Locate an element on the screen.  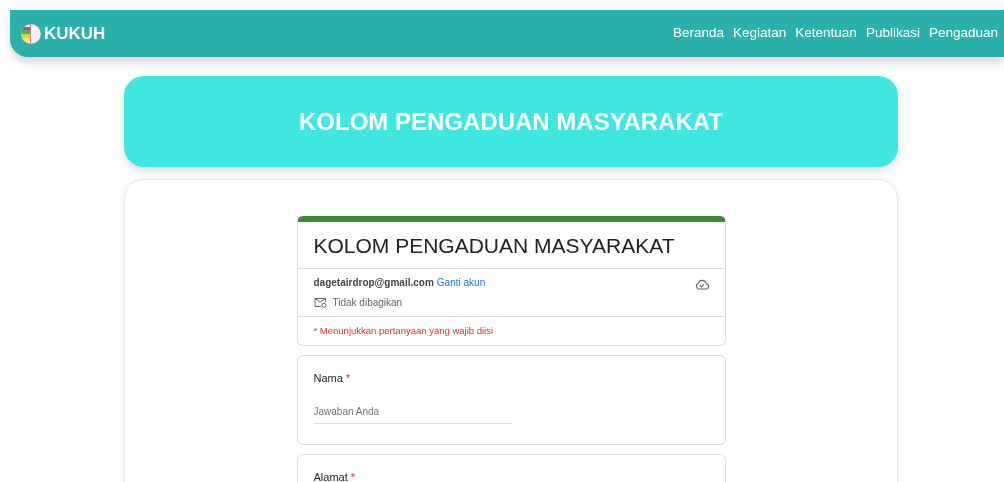
required-note: * Menunjukkan pertanyaan yang wajib diisi is located at coordinates (403, 330).